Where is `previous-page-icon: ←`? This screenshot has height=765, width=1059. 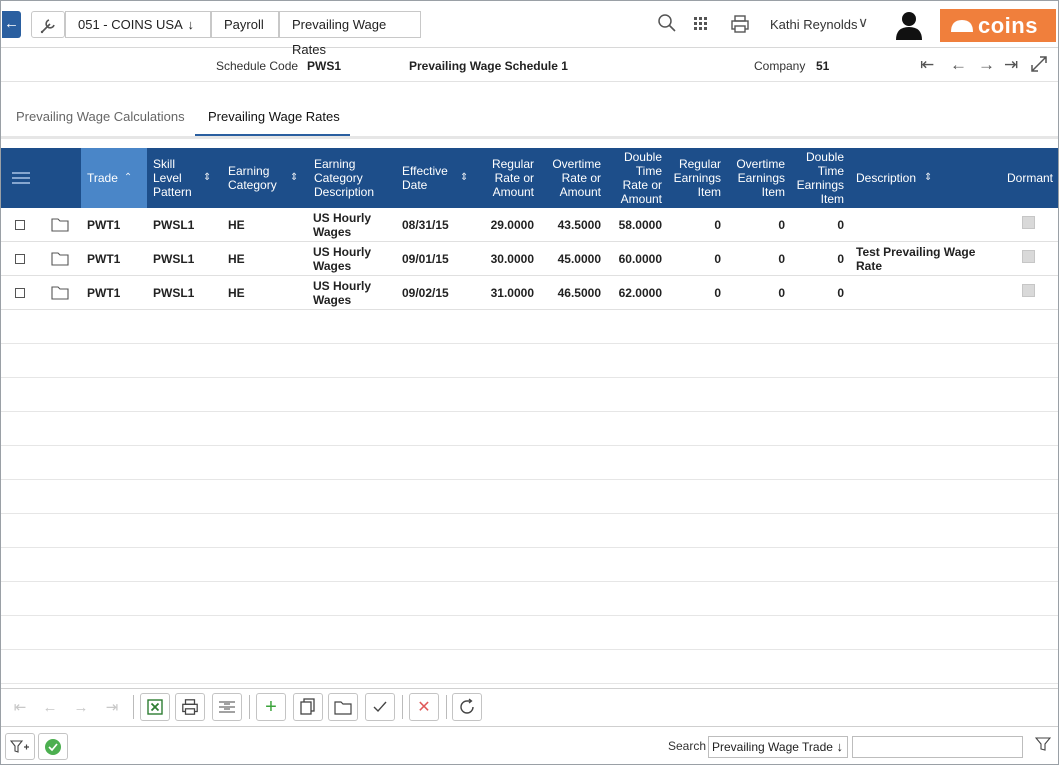
previous-page-icon: ← is located at coordinates (50, 707).